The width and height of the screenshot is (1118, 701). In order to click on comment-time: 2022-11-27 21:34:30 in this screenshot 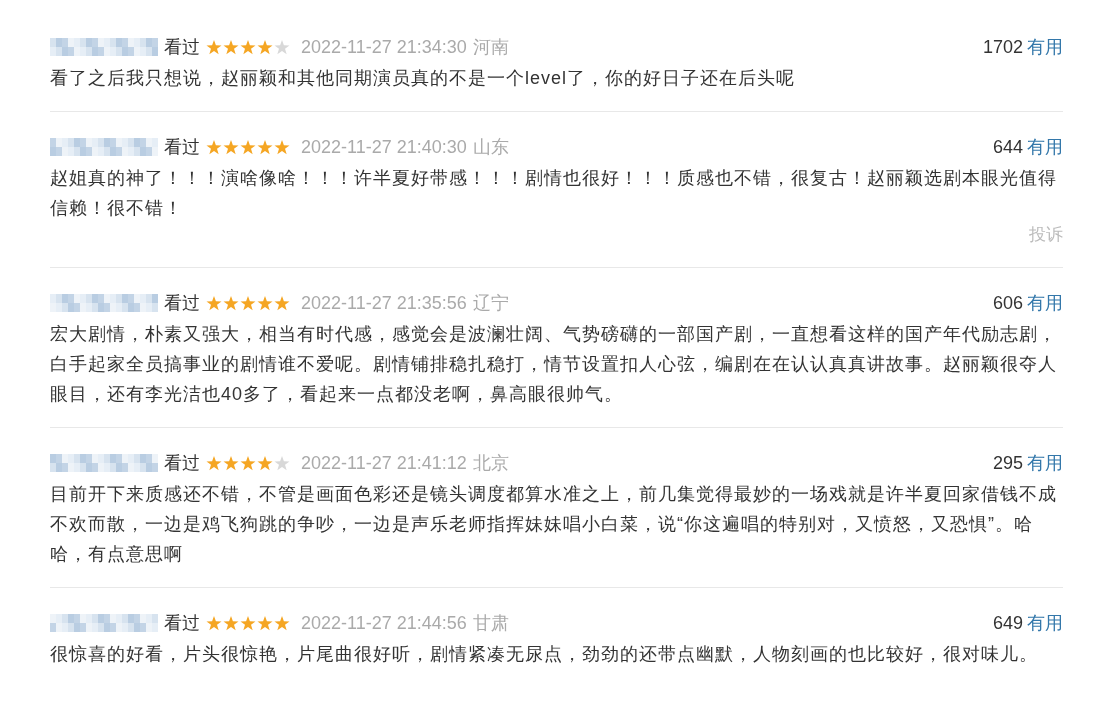, I will do `click(384, 47)`.